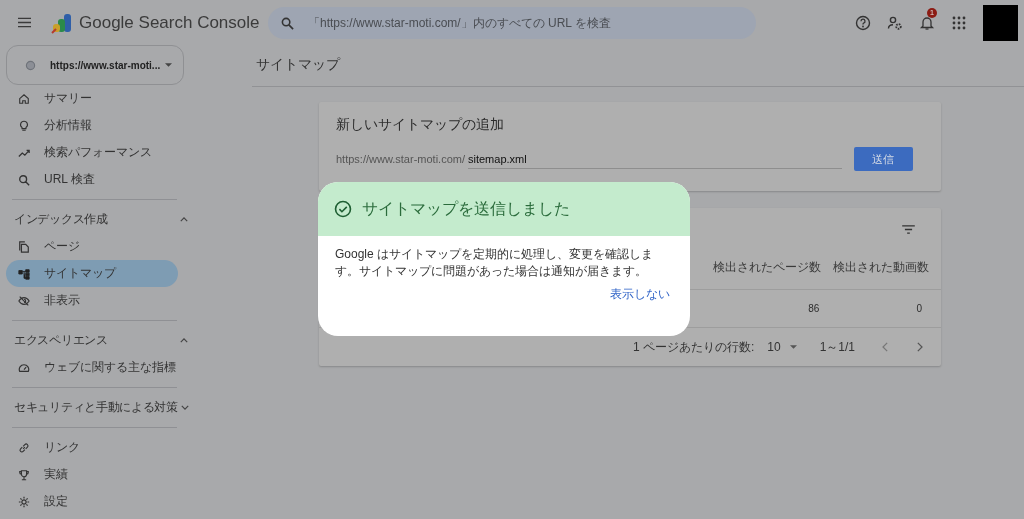 Image resolution: width=1024 pixels, height=519 pixels. I want to click on section-header: エクスペリエンス, so click(97, 340).